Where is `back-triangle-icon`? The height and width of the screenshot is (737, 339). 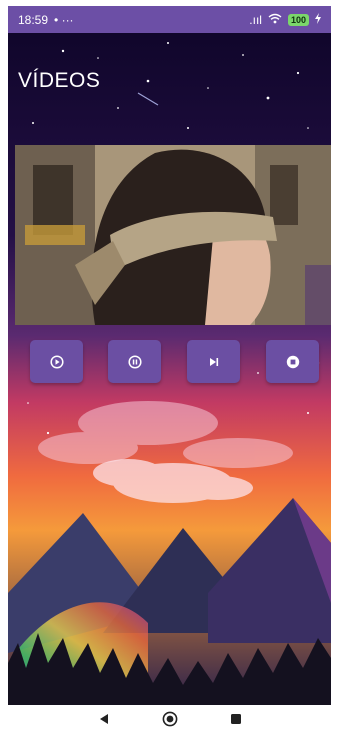
back-triangle-icon is located at coordinates (103, 719).